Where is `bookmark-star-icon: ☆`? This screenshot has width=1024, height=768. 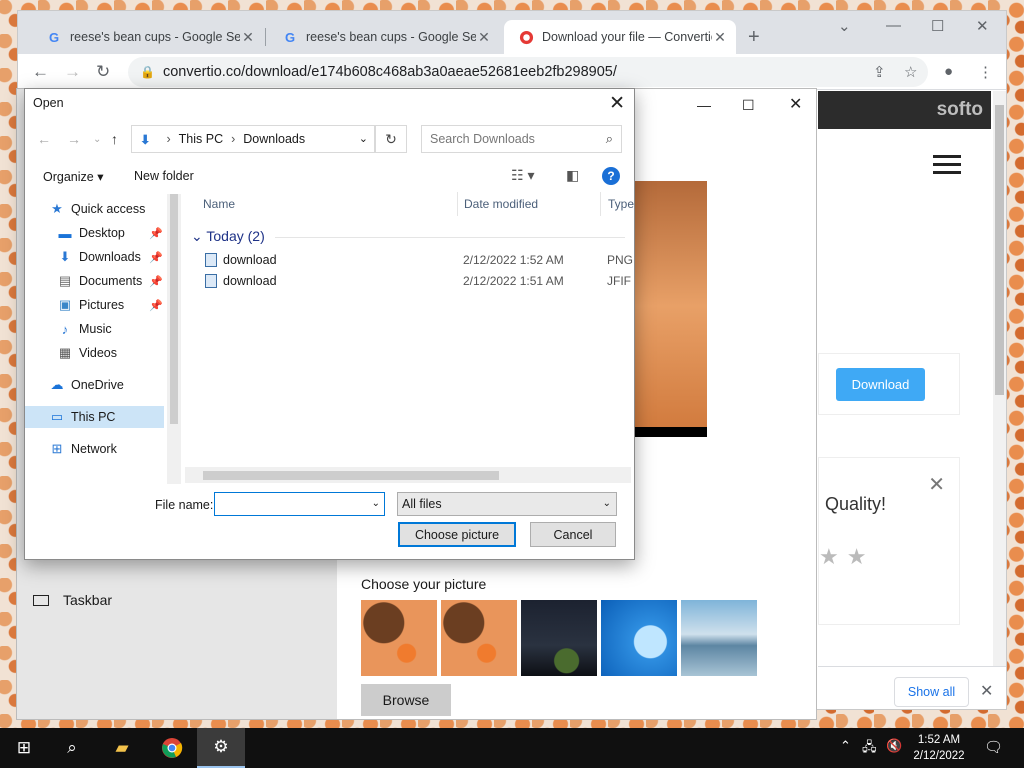
bookmark-star-icon: ☆ is located at coordinates (910, 72).